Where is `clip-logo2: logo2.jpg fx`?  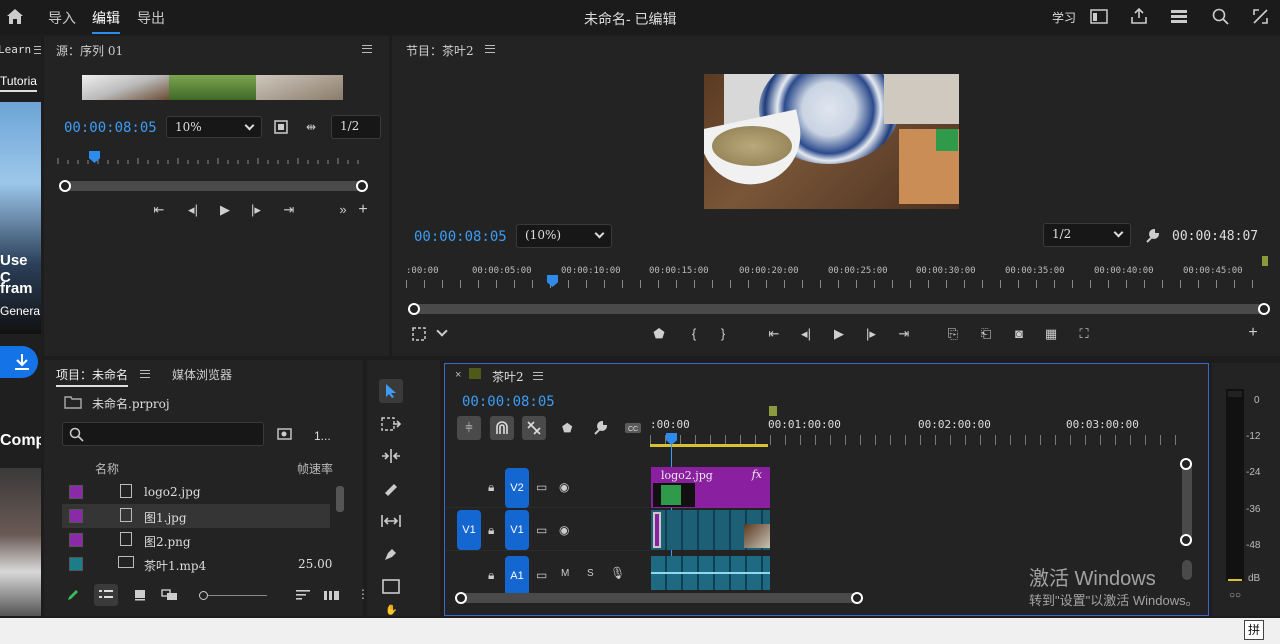
clip-logo2: logo2.jpg fx is located at coordinates (710, 487).